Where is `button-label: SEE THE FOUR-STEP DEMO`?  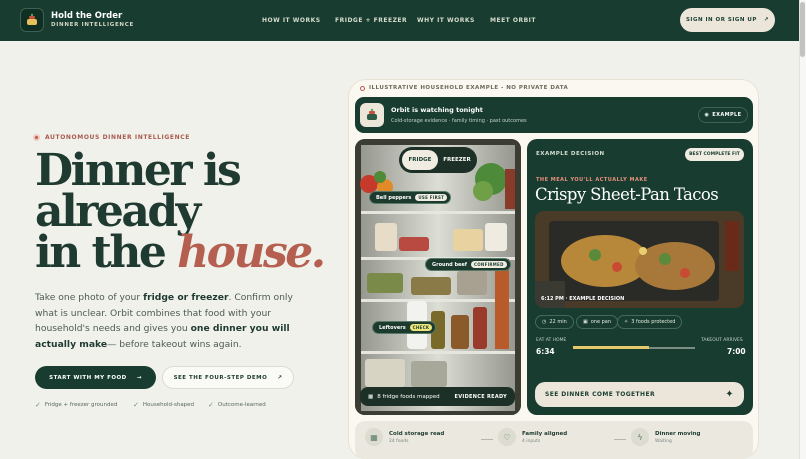
button-label: SEE THE FOUR-STEP DEMO is located at coordinates (220, 377).